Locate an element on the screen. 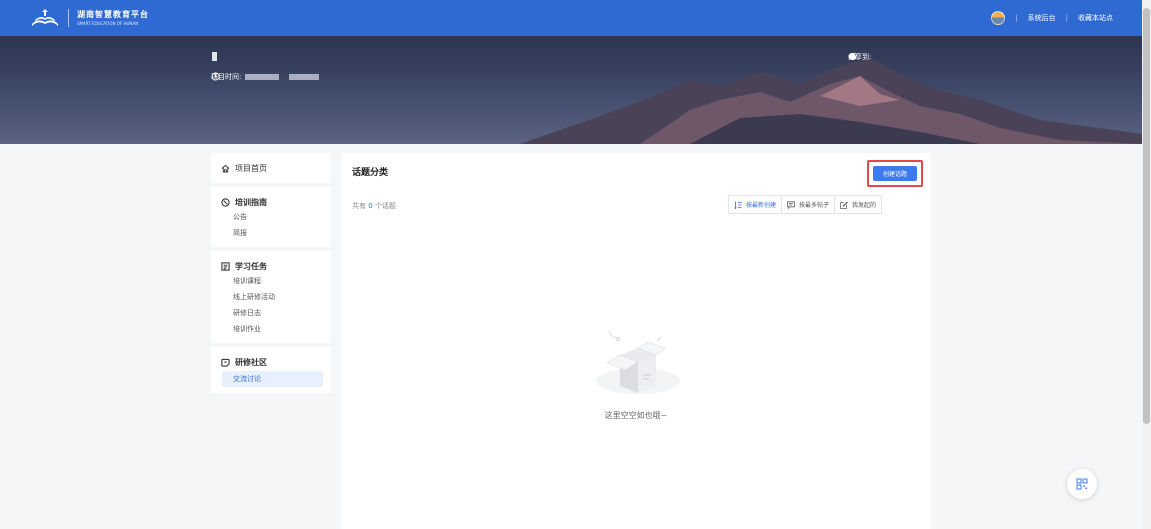 The width and height of the screenshot is (1151, 529). qr-code-button is located at coordinates (1082, 484).